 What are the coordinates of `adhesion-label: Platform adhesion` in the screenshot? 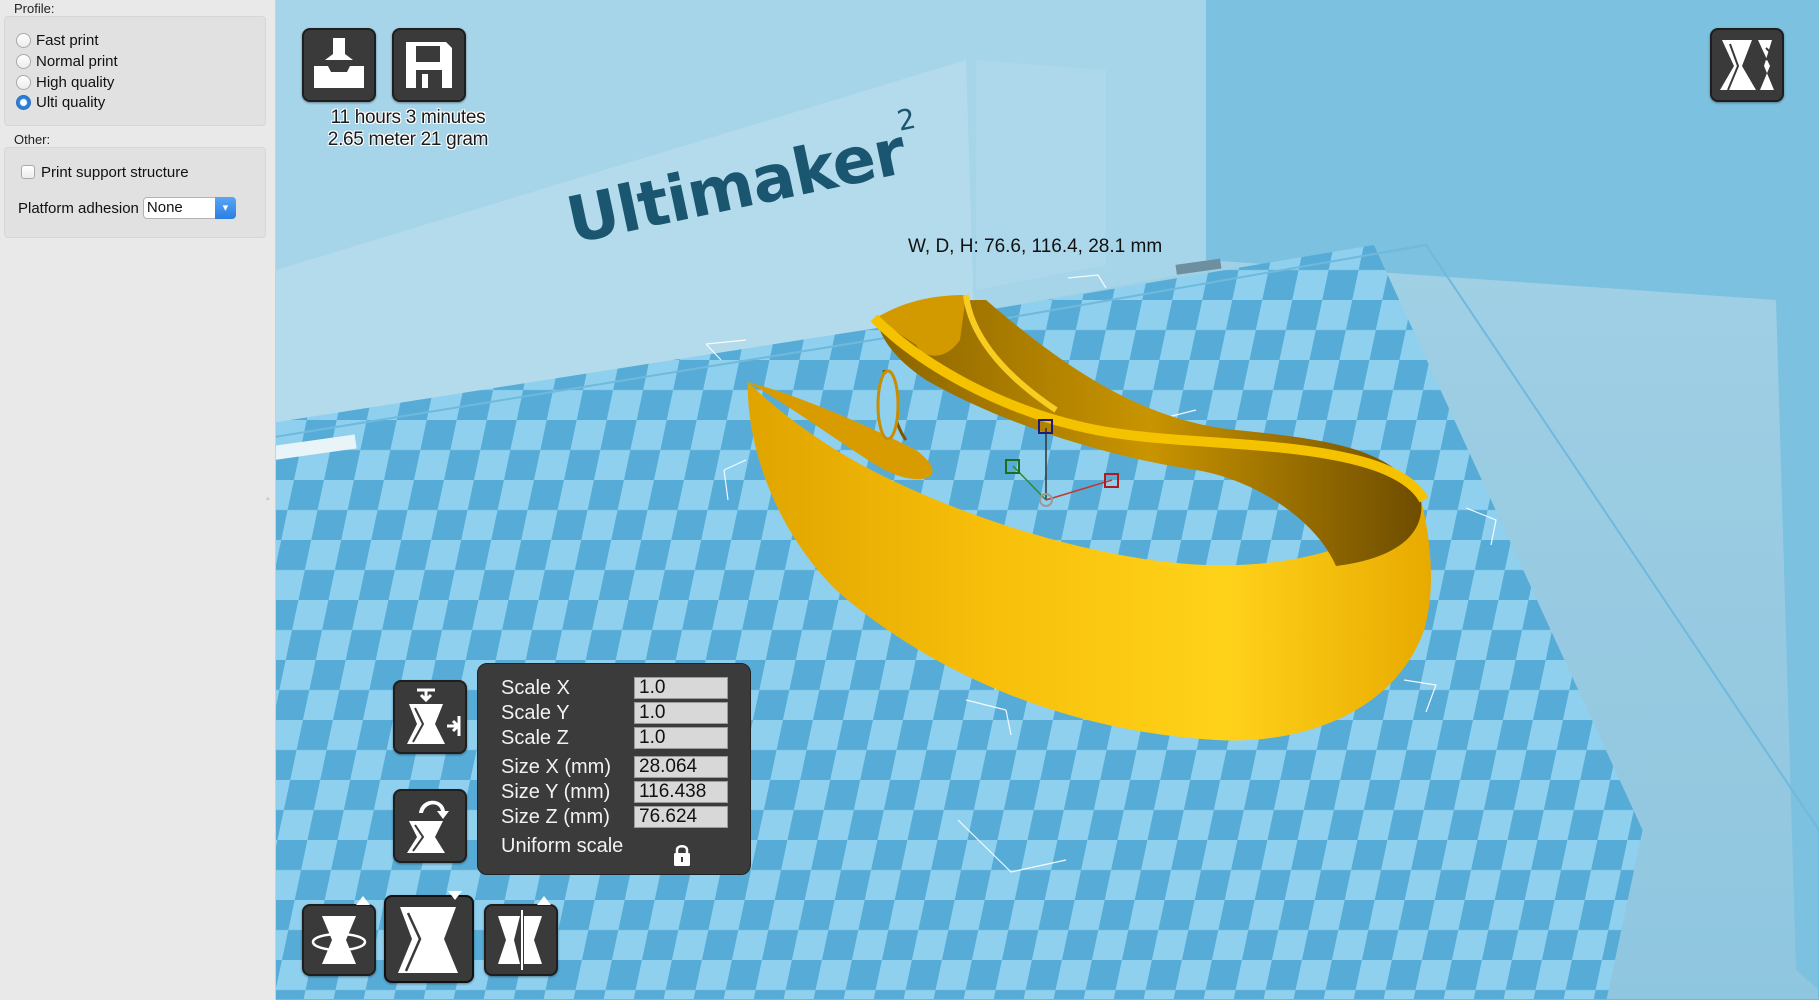 It's located at (78, 208).